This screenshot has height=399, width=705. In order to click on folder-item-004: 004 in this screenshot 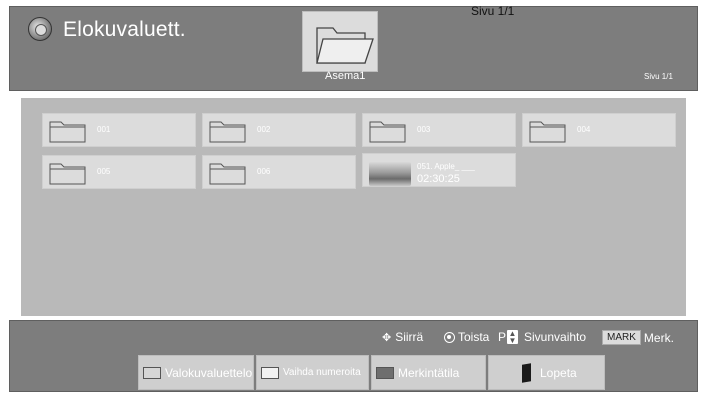, I will do `click(599, 130)`.